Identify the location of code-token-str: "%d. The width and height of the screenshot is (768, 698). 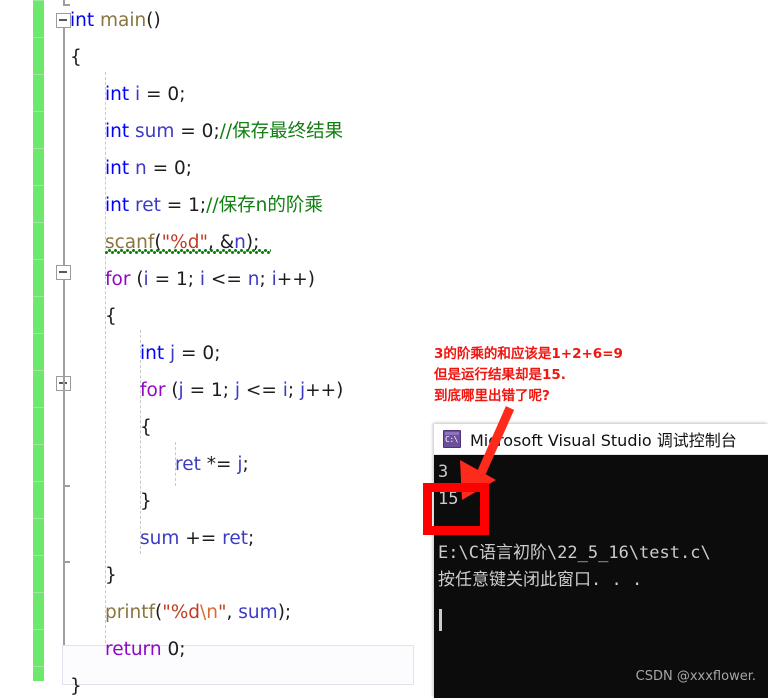
(181, 612).